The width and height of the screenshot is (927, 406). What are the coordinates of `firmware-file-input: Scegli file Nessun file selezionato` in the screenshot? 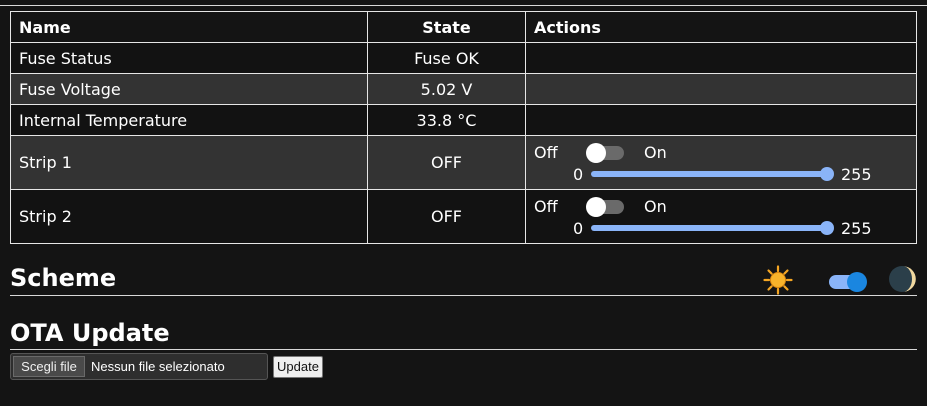 It's located at (139, 366).